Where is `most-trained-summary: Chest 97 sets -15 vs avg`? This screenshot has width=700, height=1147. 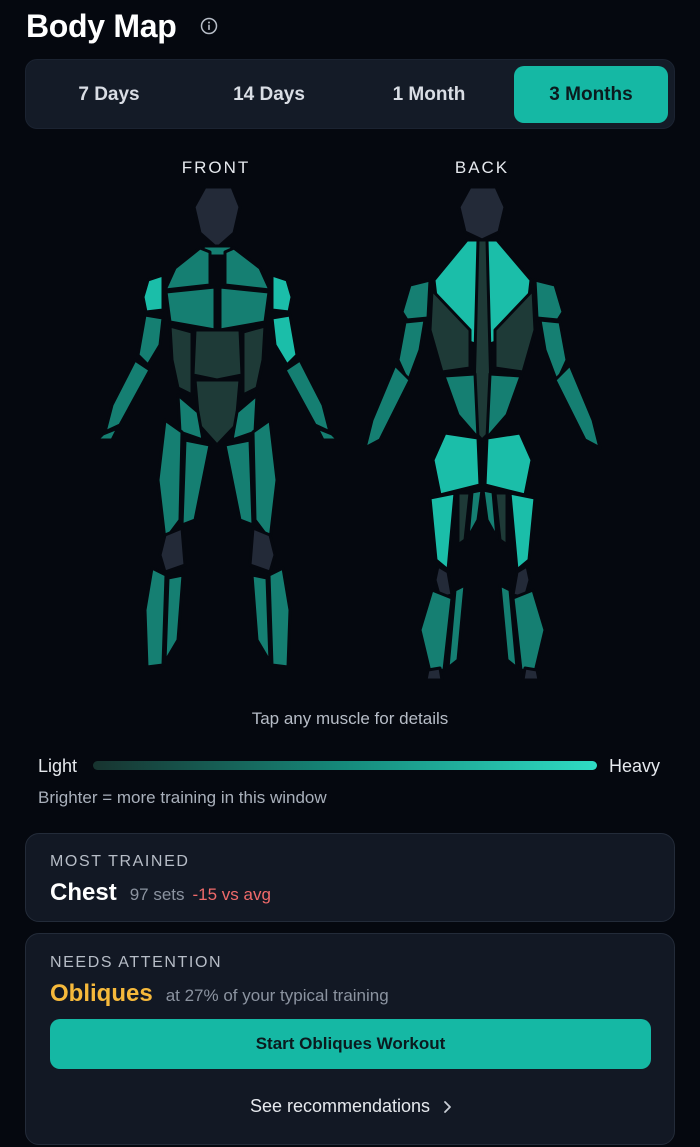 most-trained-summary: Chest 97 sets -15 vs avg is located at coordinates (160, 893).